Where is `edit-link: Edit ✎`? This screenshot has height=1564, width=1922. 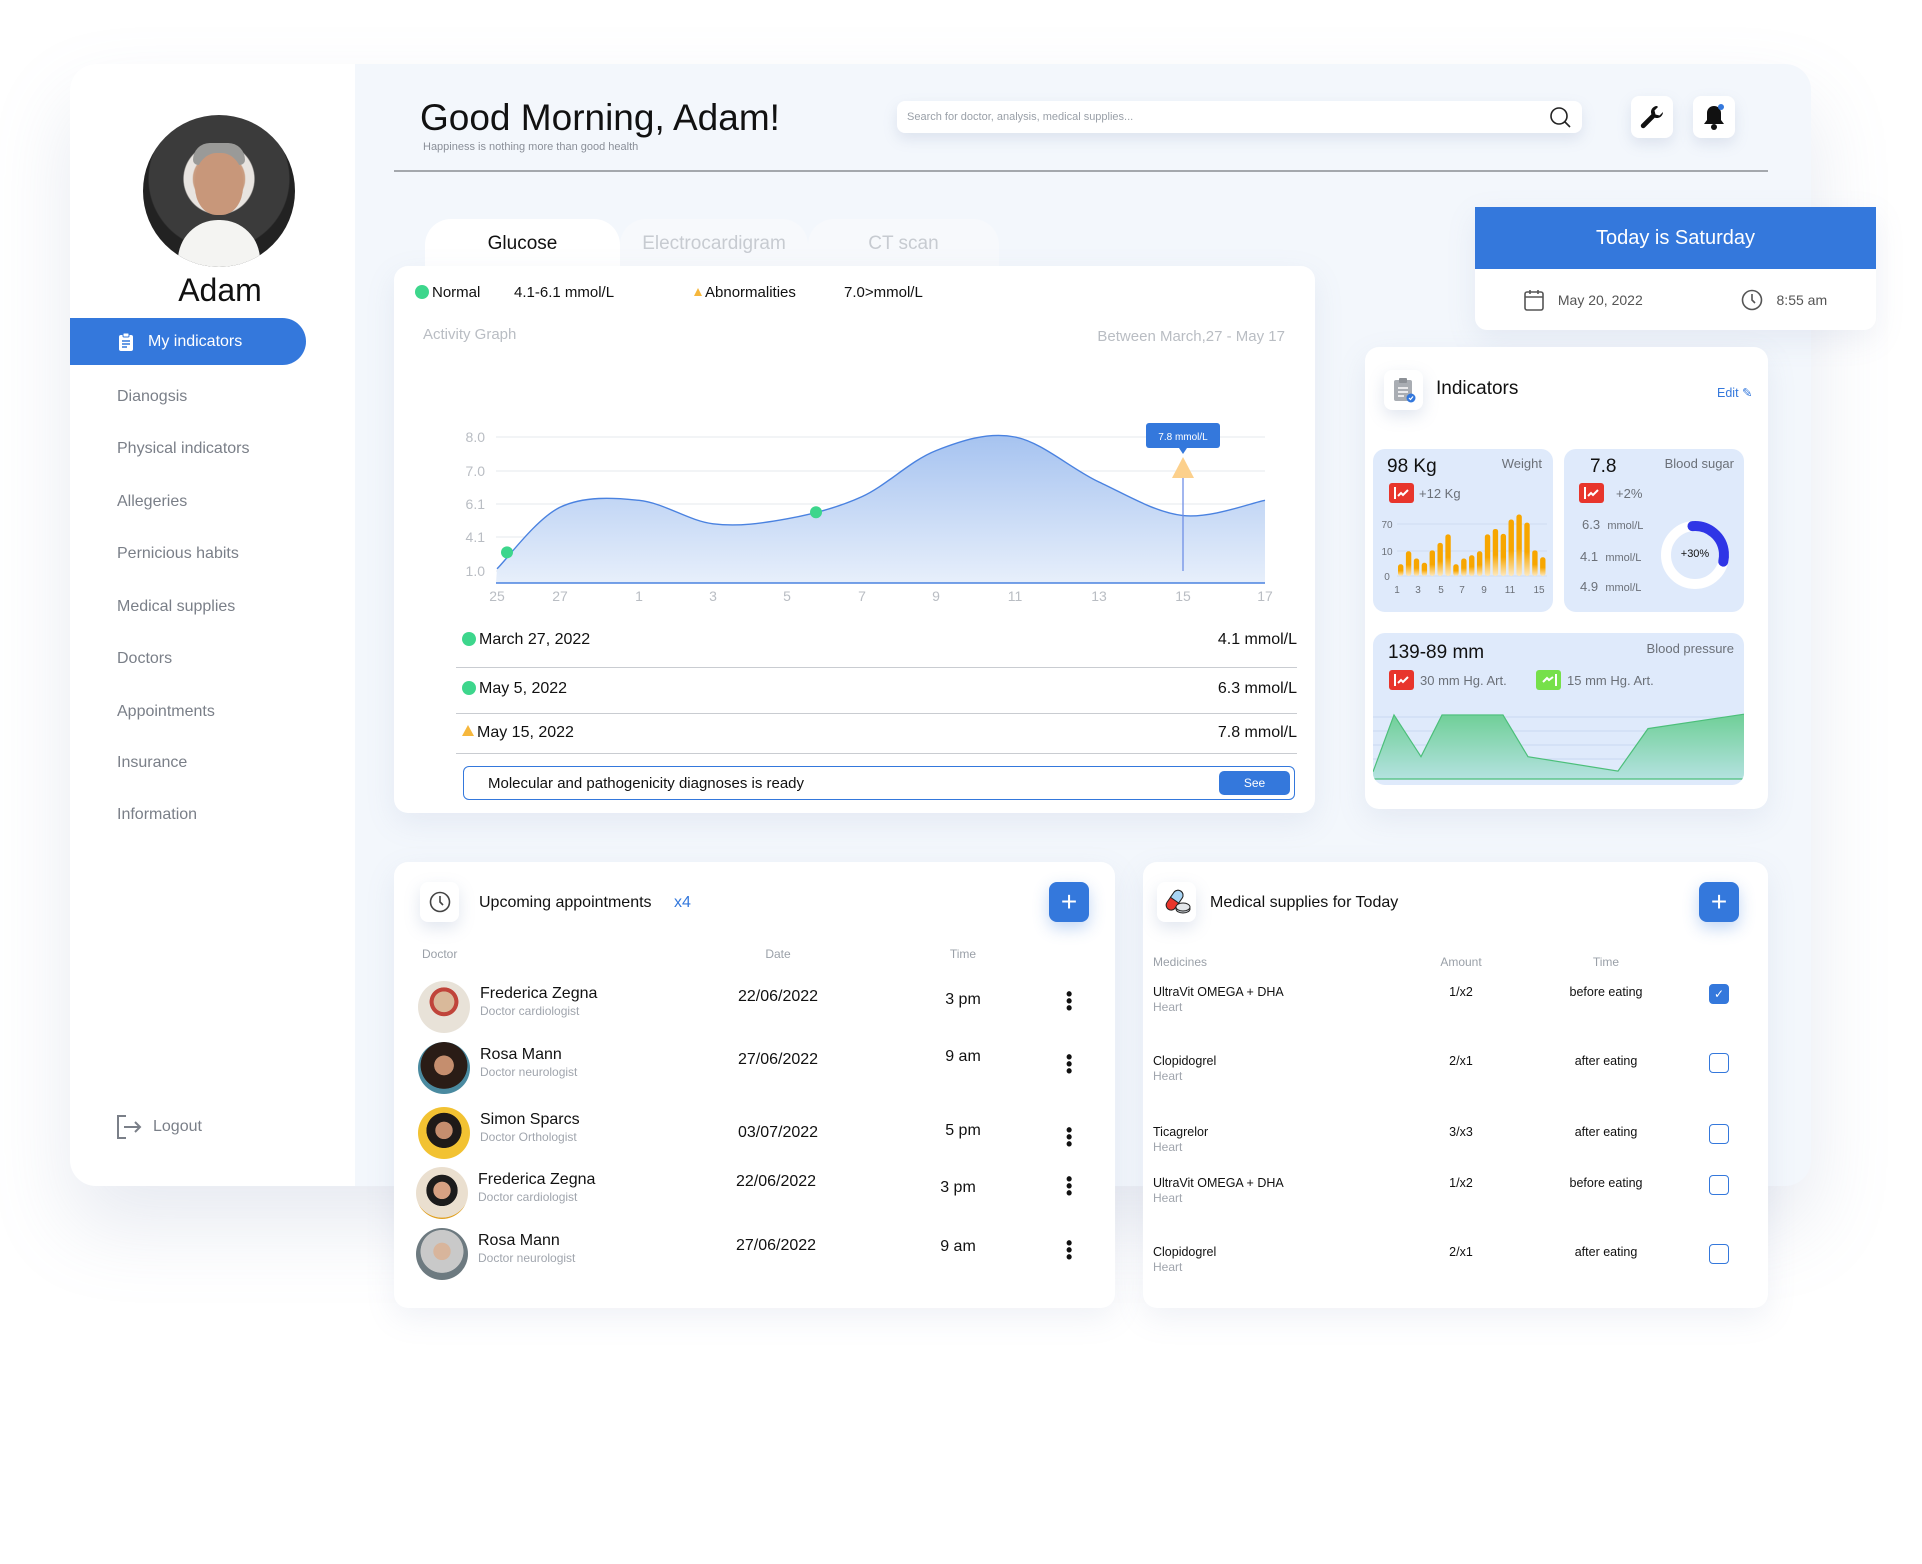
edit-link: Edit ✎ is located at coordinates (1735, 392).